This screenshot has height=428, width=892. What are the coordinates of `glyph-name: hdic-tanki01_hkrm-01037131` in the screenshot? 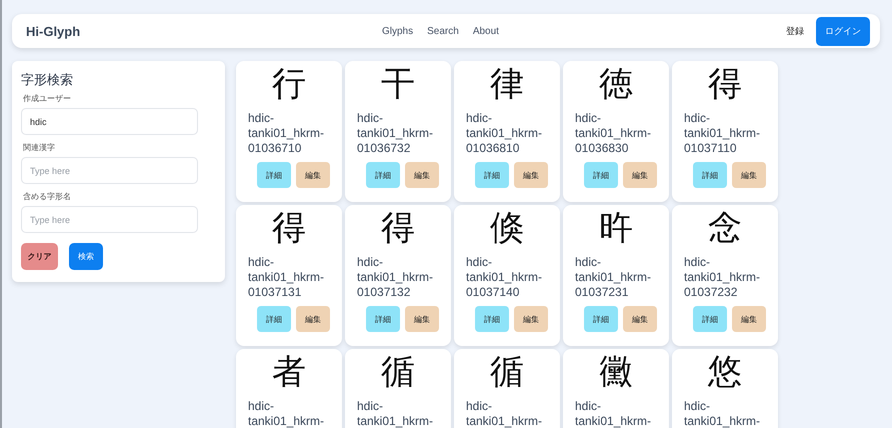 It's located at (287, 277).